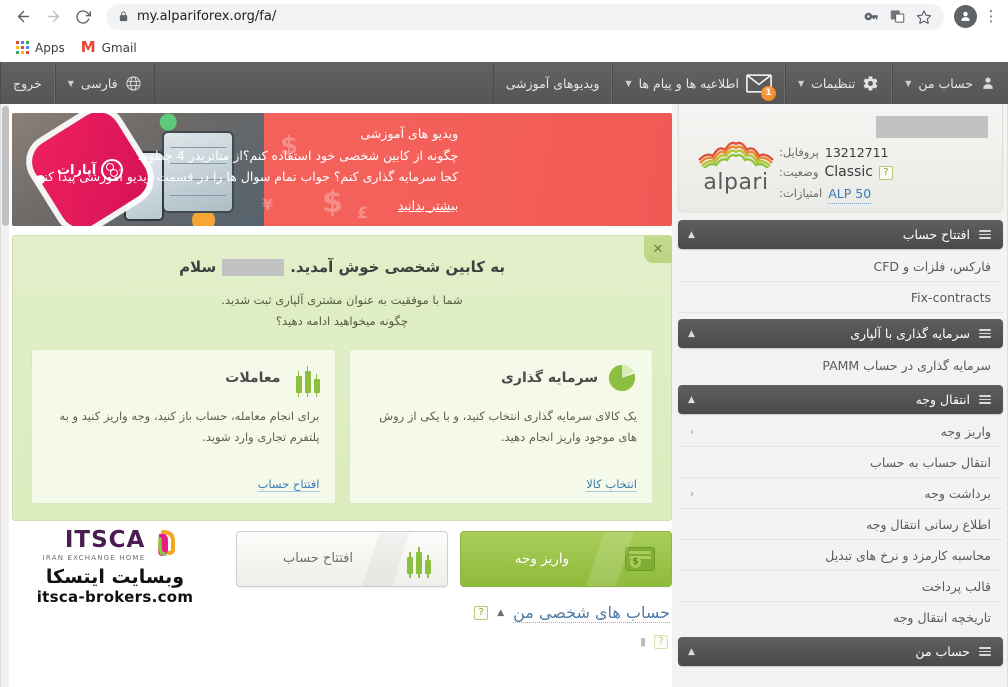  What do you see at coordinates (105, 539) in the screenshot?
I see `itsca-brand-text: ITSCA` at bounding box center [105, 539].